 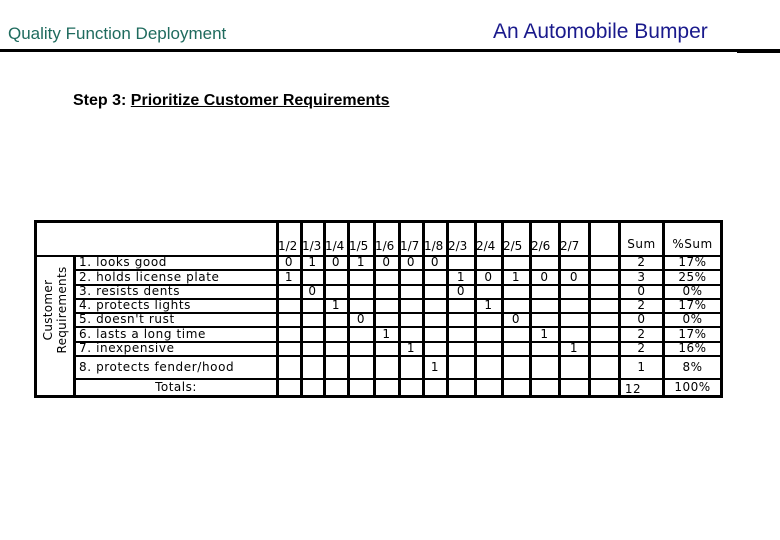 I want to click on row-divider, so click(x=396, y=356).